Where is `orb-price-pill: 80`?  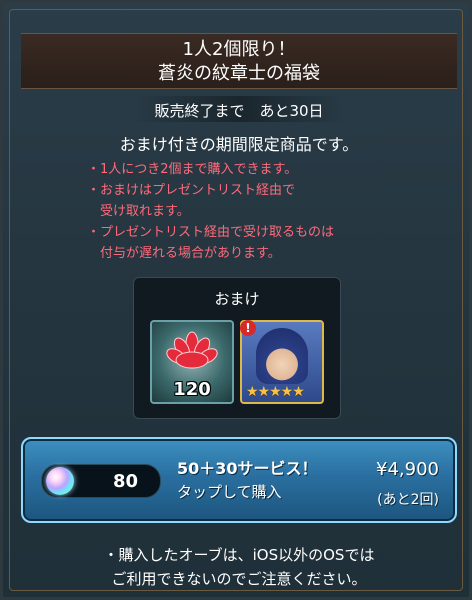
orb-price-pill: 80 is located at coordinates (101, 481).